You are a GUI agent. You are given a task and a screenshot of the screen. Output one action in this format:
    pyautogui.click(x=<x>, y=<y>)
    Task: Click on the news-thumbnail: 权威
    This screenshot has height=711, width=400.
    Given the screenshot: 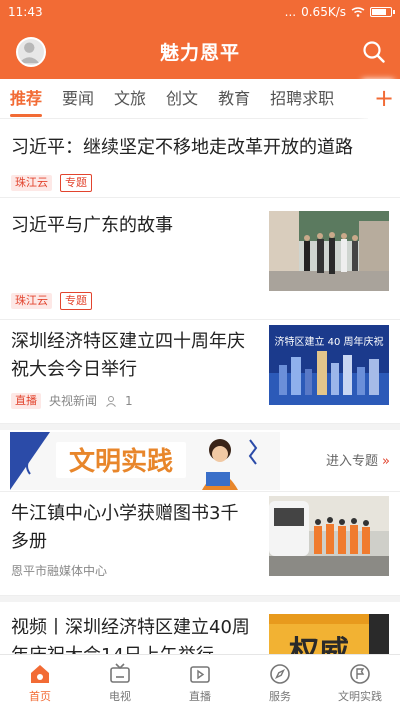 What is the action you would take?
    pyautogui.click(x=329, y=634)
    